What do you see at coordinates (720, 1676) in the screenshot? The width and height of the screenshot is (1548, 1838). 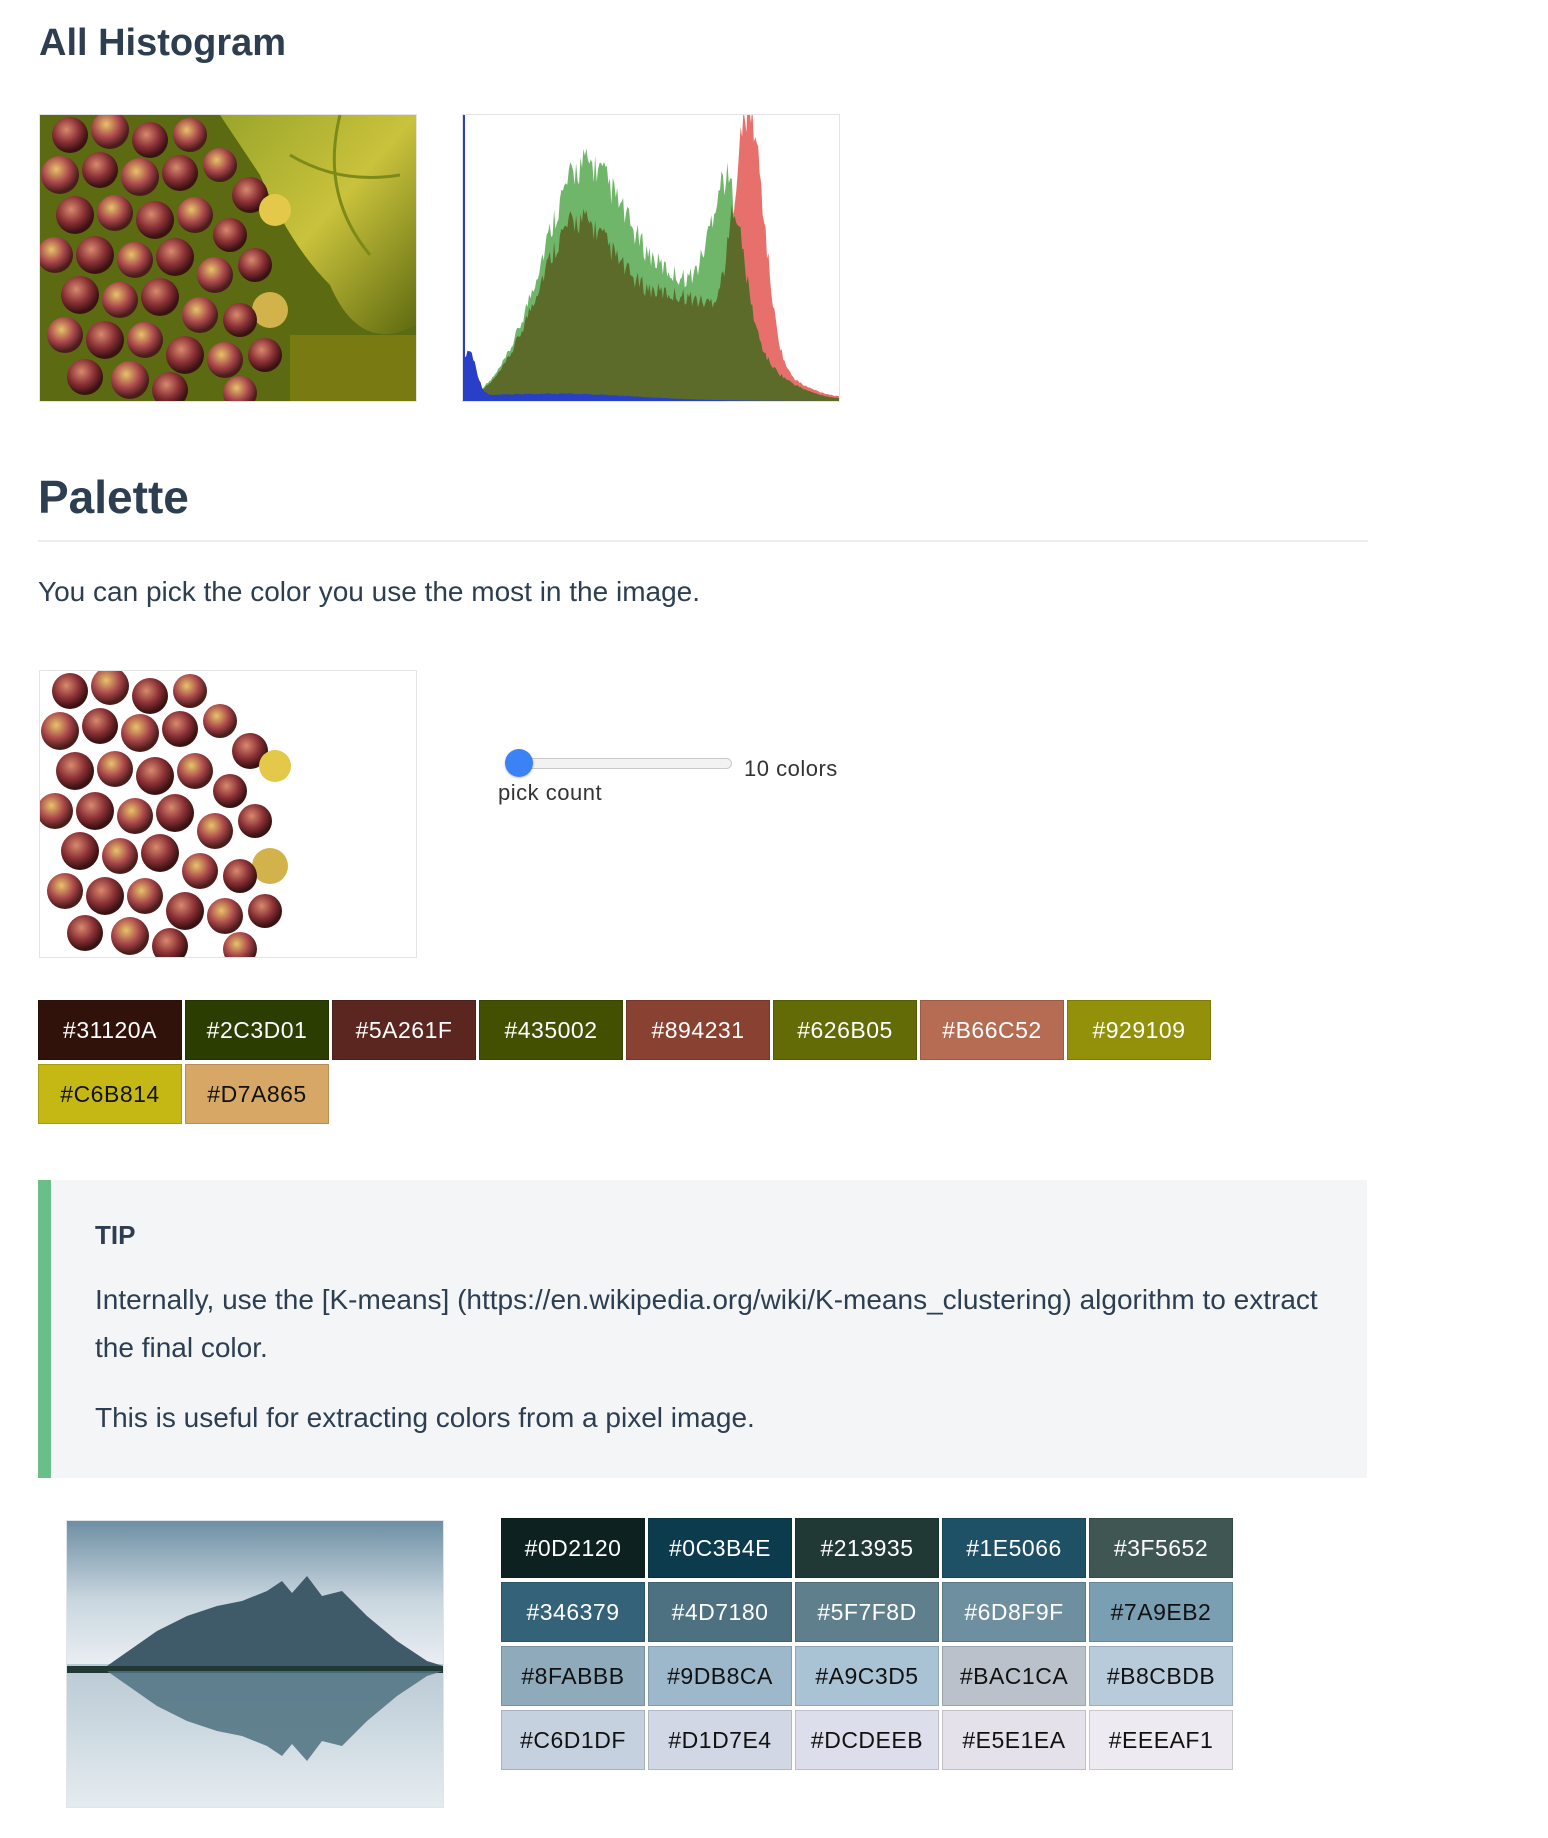 I see `color-swatch: #9DB8CA` at bounding box center [720, 1676].